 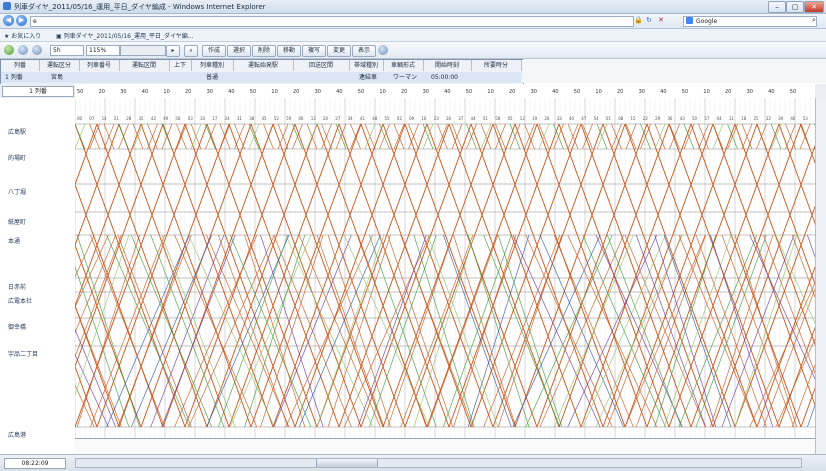 What do you see at coordinates (103, 50) in the screenshot?
I see `zoom-select: 115%` at bounding box center [103, 50].